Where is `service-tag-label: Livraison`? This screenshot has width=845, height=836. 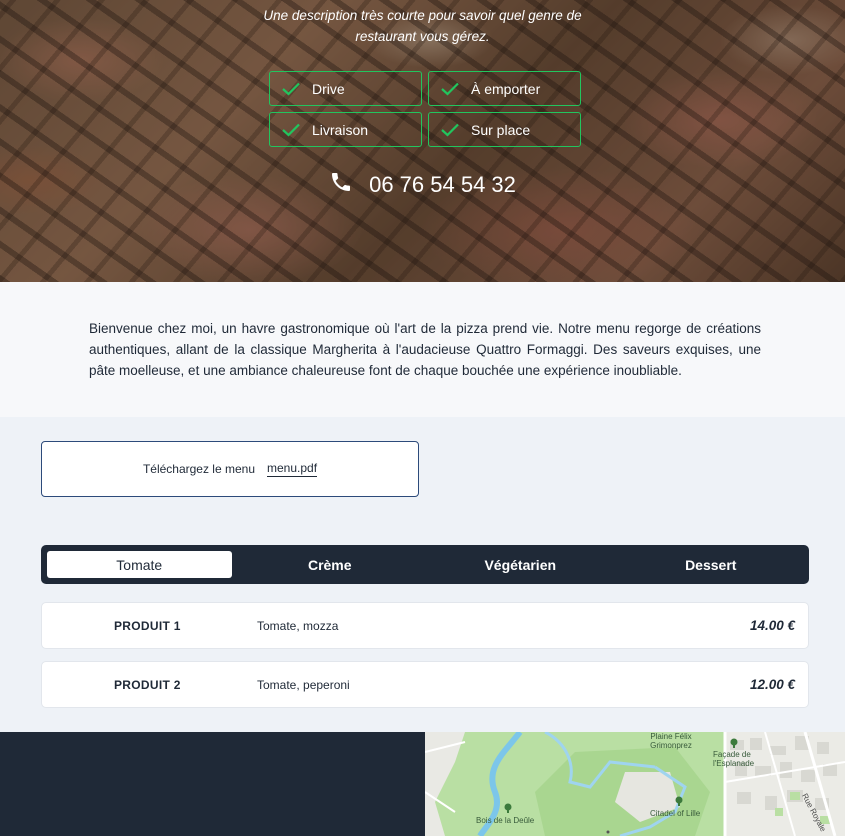
service-tag-label: Livraison is located at coordinates (340, 129).